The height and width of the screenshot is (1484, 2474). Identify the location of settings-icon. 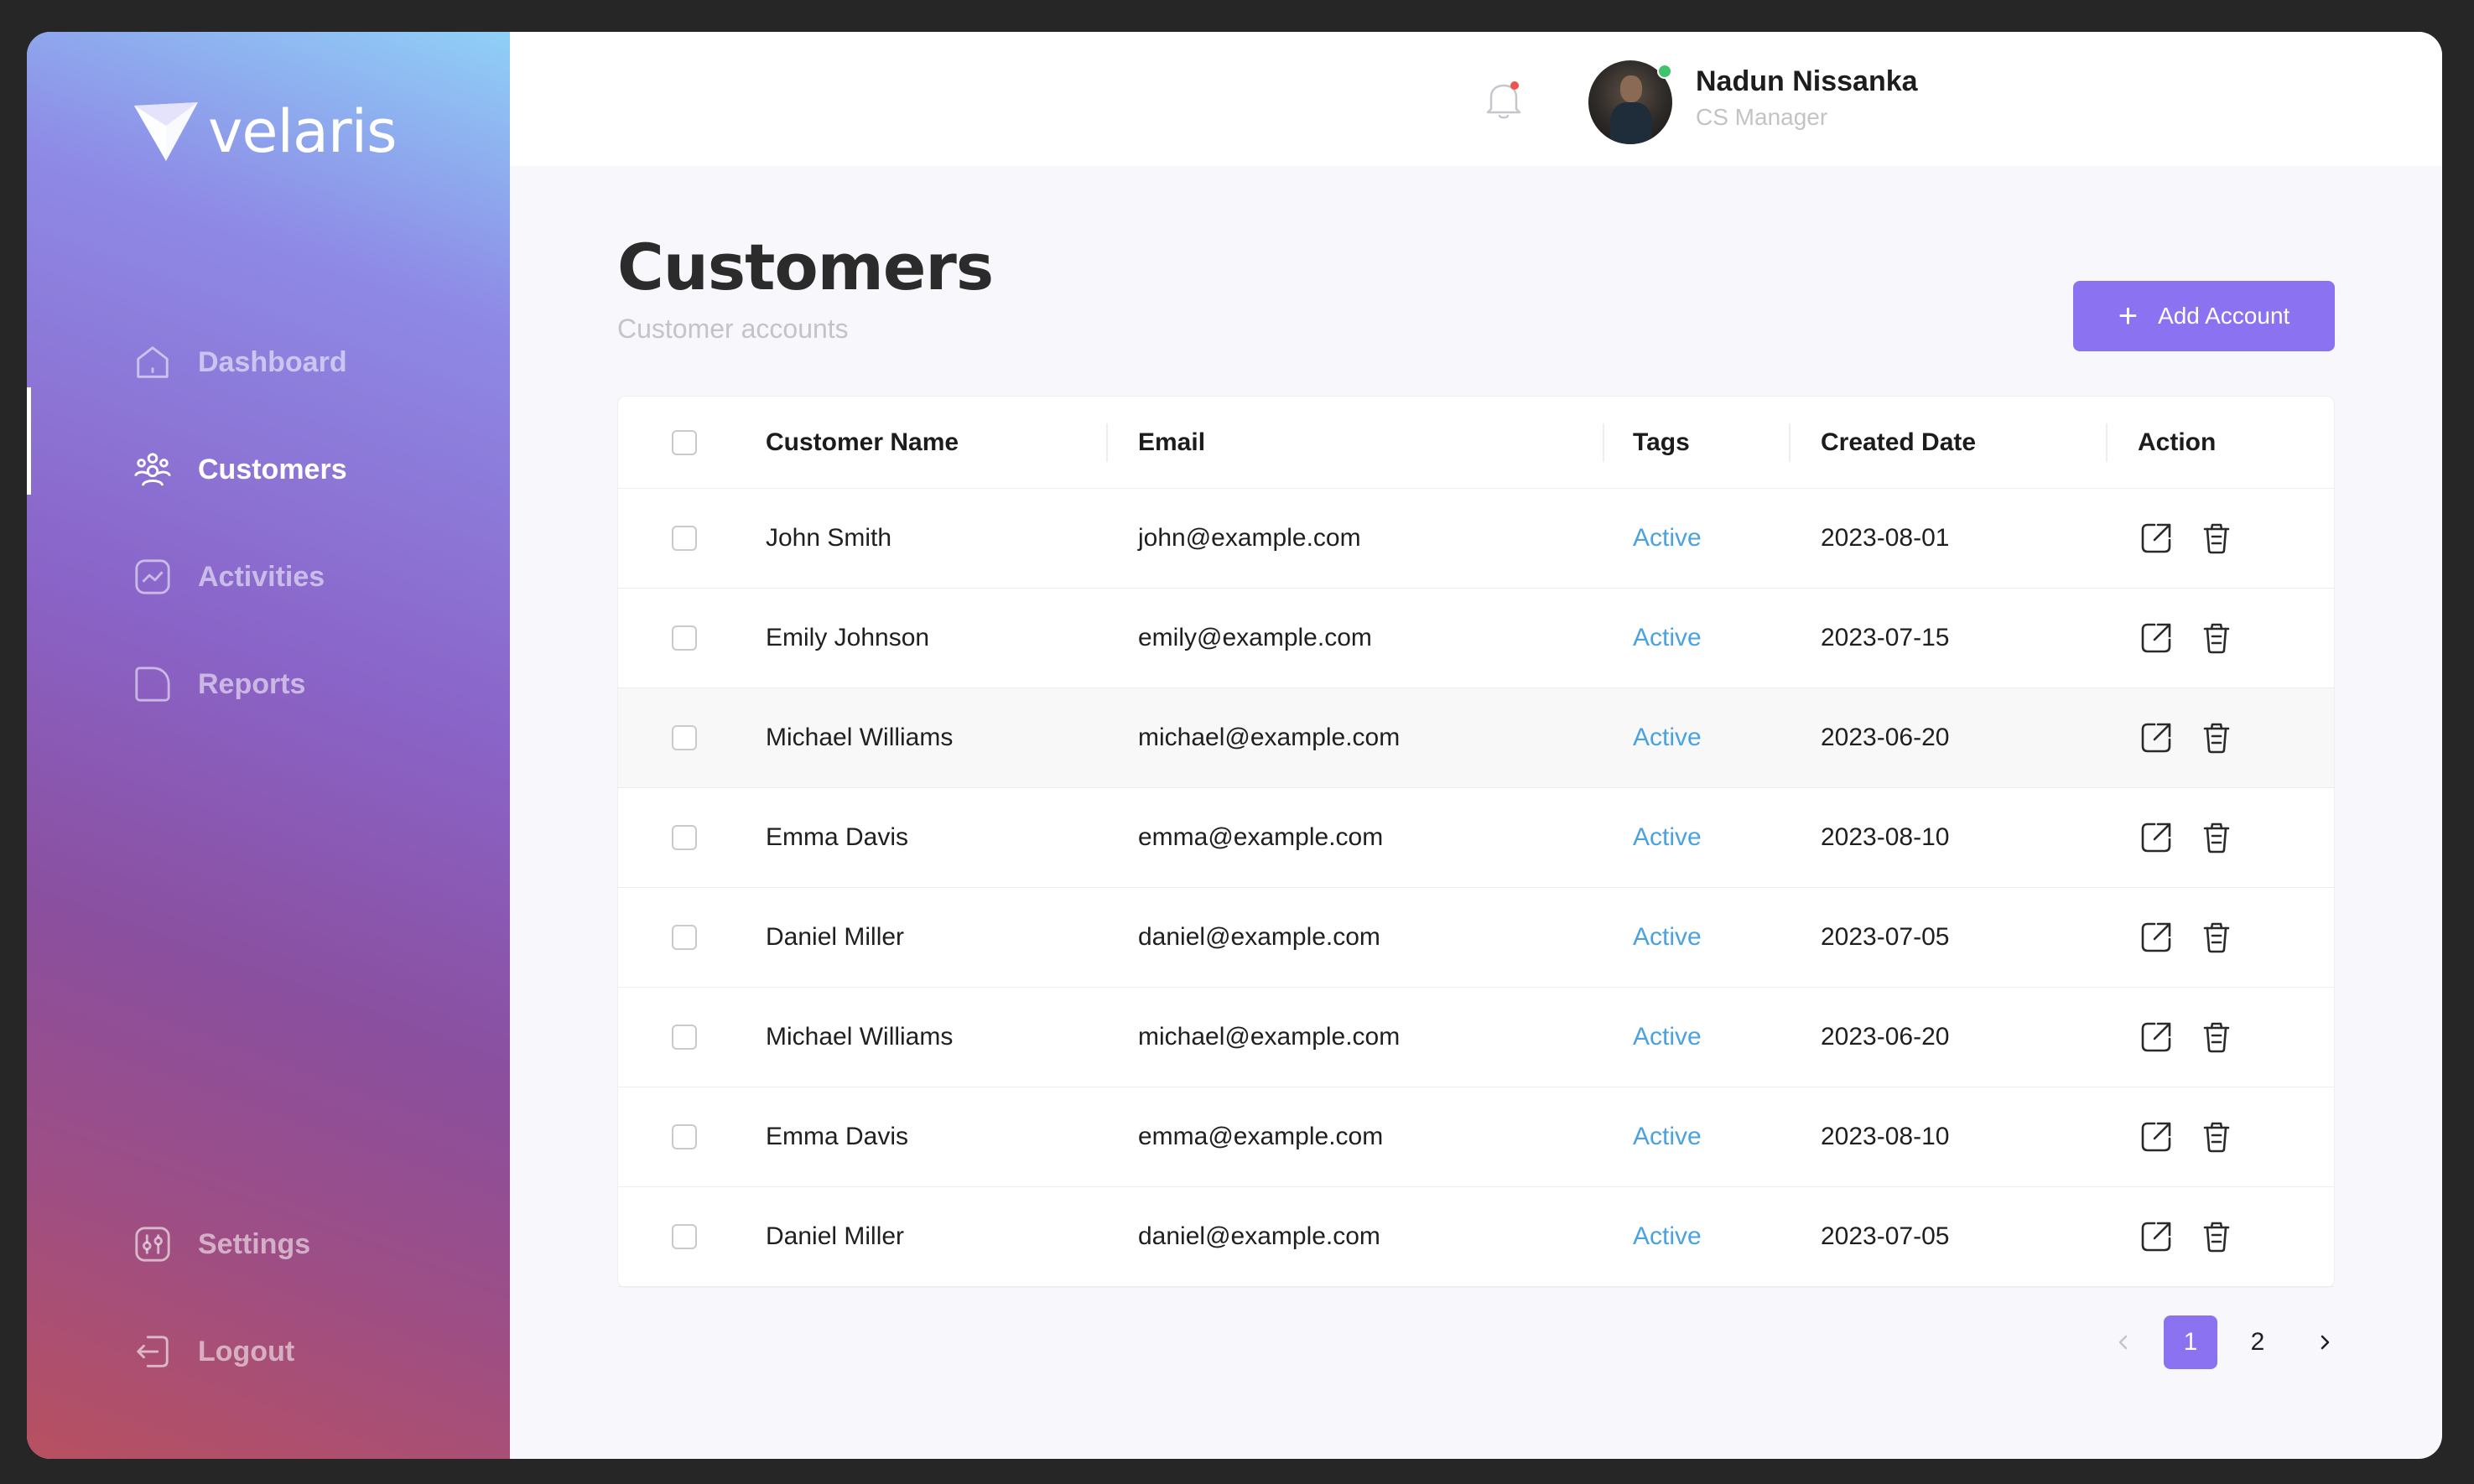
(153, 1244).